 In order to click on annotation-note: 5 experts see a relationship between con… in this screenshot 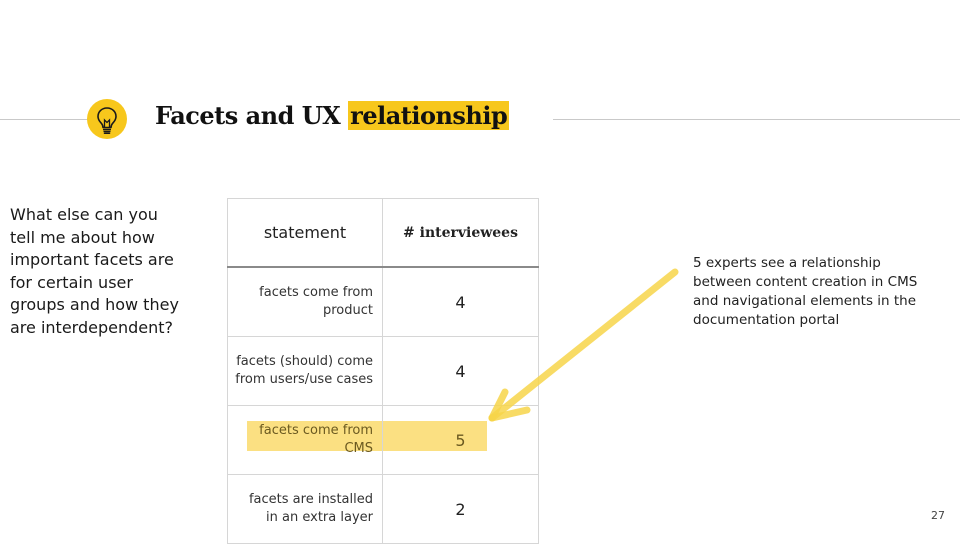, I will do `click(805, 291)`.